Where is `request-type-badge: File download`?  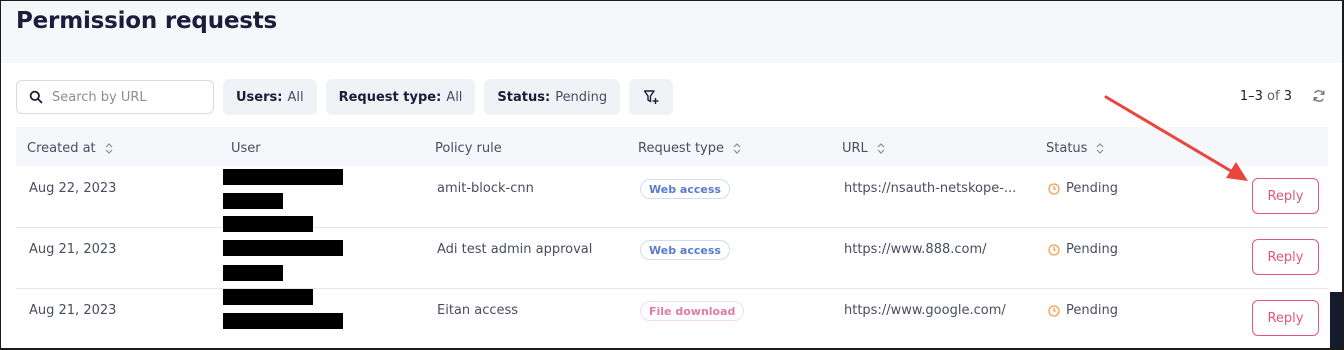
request-type-badge: File download is located at coordinates (692, 311).